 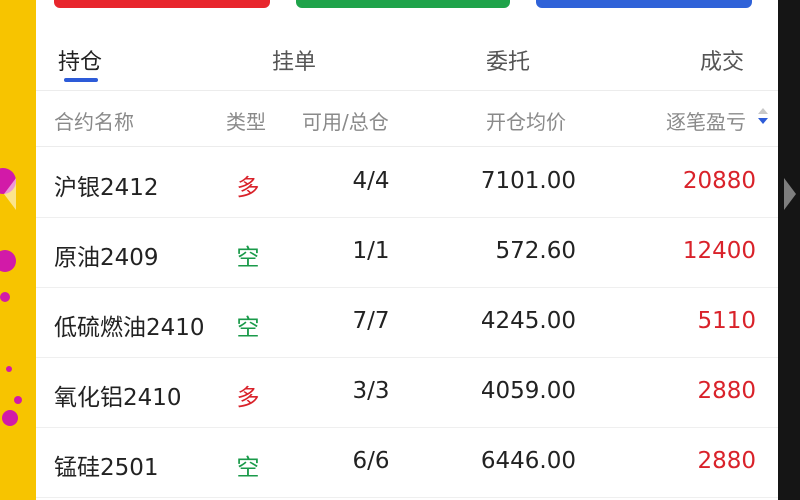 What do you see at coordinates (763, 118) in the screenshot?
I see `sort-desc-icon` at bounding box center [763, 118].